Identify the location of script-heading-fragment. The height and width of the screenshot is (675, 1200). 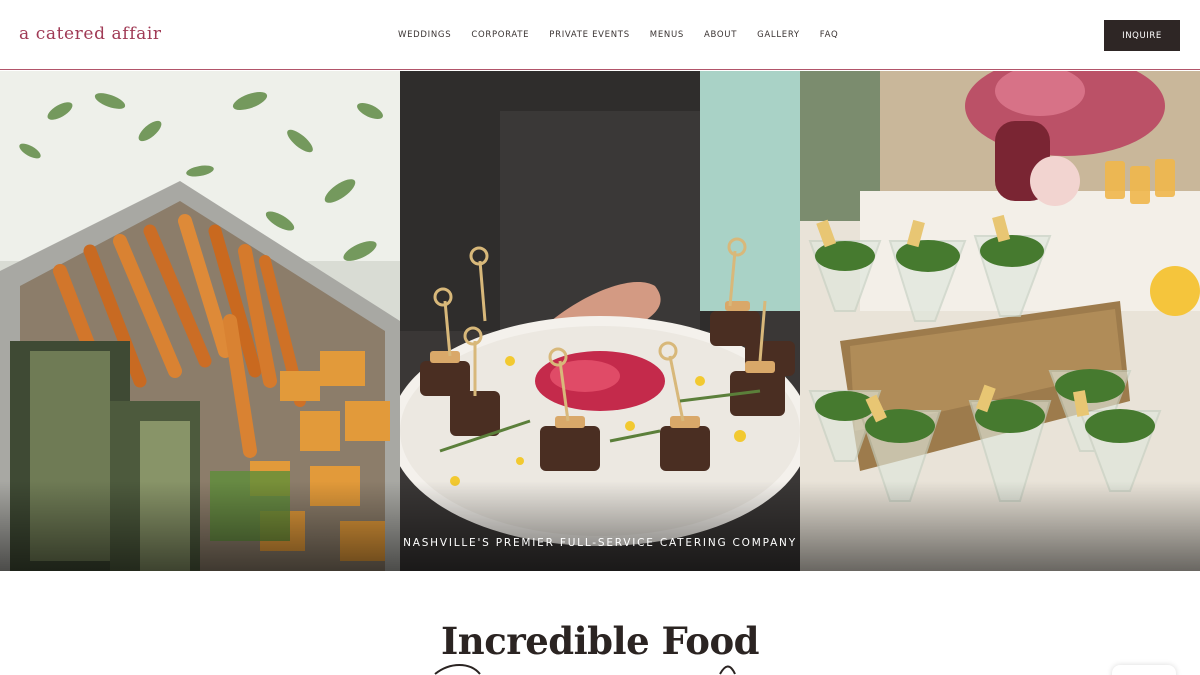
(585, 669).